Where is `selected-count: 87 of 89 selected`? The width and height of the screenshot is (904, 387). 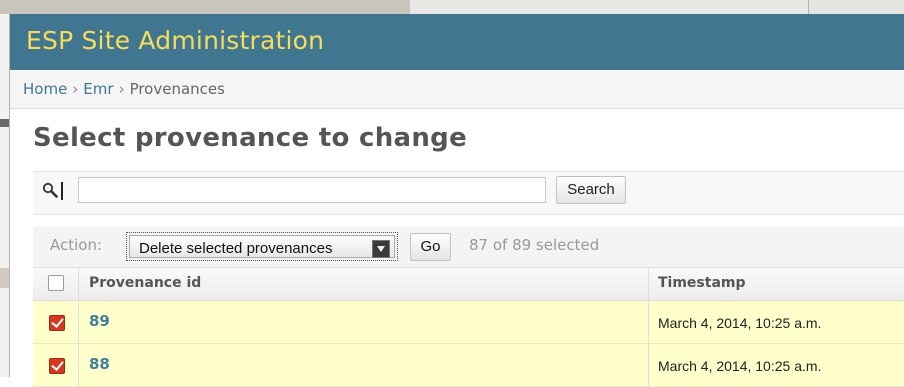 selected-count: 87 of 89 selected is located at coordinates (534, 245).